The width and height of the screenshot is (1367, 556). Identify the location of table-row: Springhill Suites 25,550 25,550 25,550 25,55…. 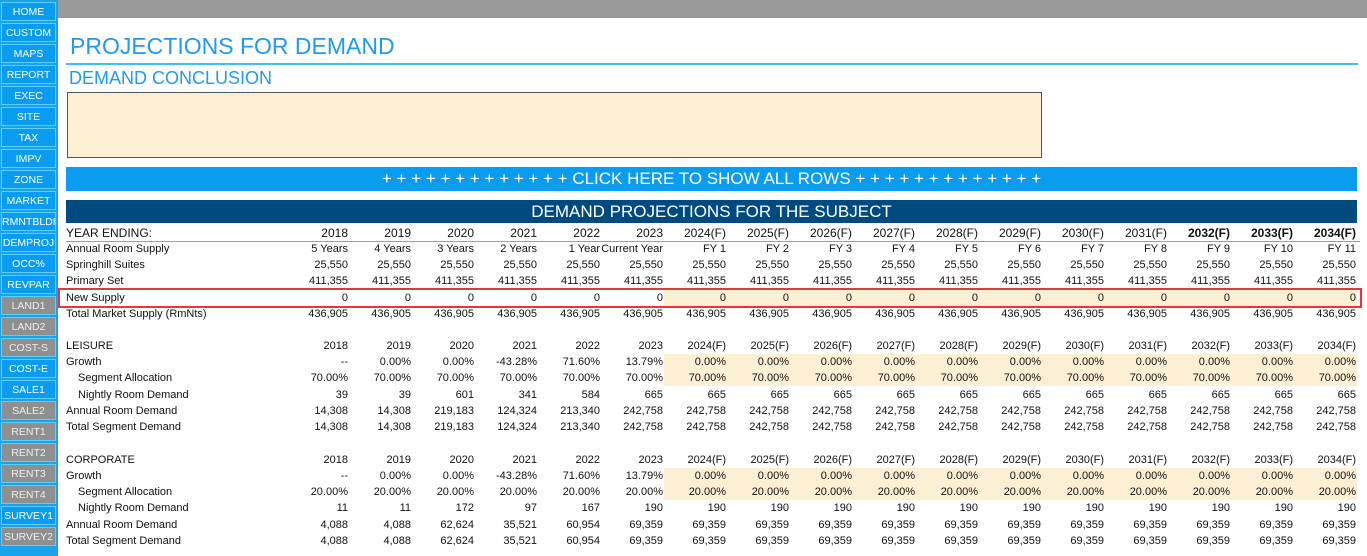
(713, 265).